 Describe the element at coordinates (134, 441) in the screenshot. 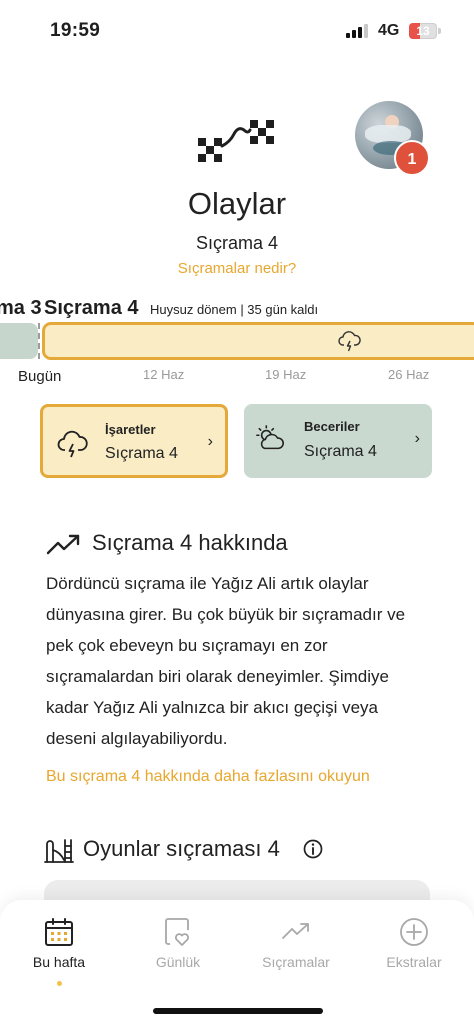

I see `signs-card: İşaretler Sıçrama 4 ›` at that location.